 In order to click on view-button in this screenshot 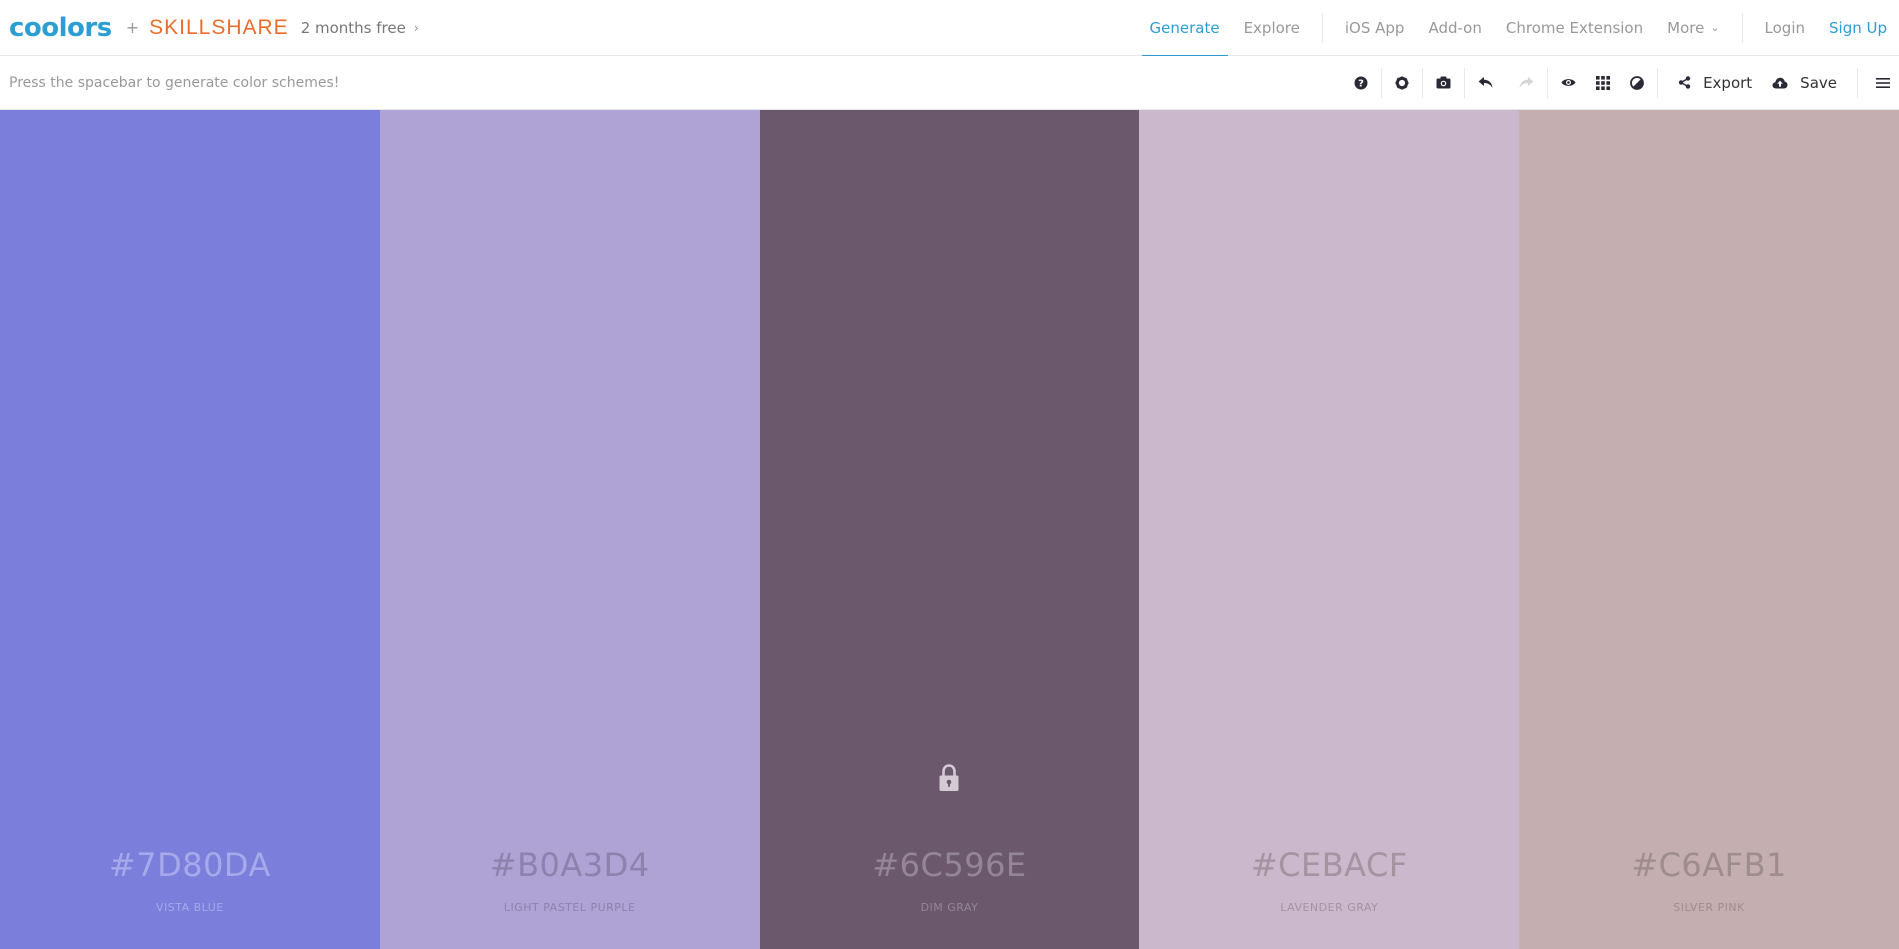, I will do `click(1567, 83)`.